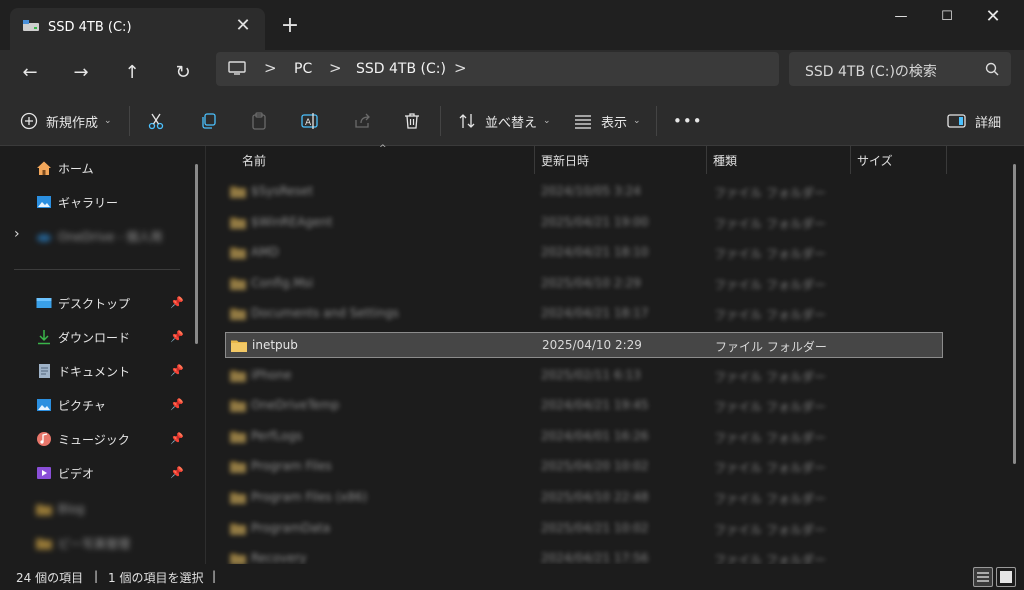 The width and height of the screenshot is (1024, 590). I want to click on table-row: iPhone 2025/02/11 6:13 ファイル フォルダー, so click(584, 376).